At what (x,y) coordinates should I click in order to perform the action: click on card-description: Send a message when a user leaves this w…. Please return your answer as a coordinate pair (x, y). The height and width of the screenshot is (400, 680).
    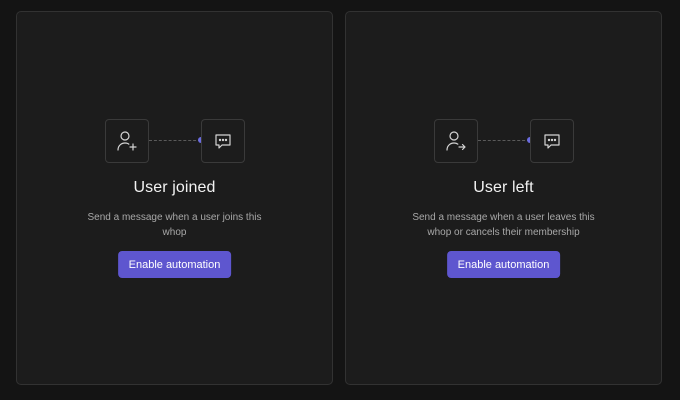
    Looking at the image, I should click on (503, 225).